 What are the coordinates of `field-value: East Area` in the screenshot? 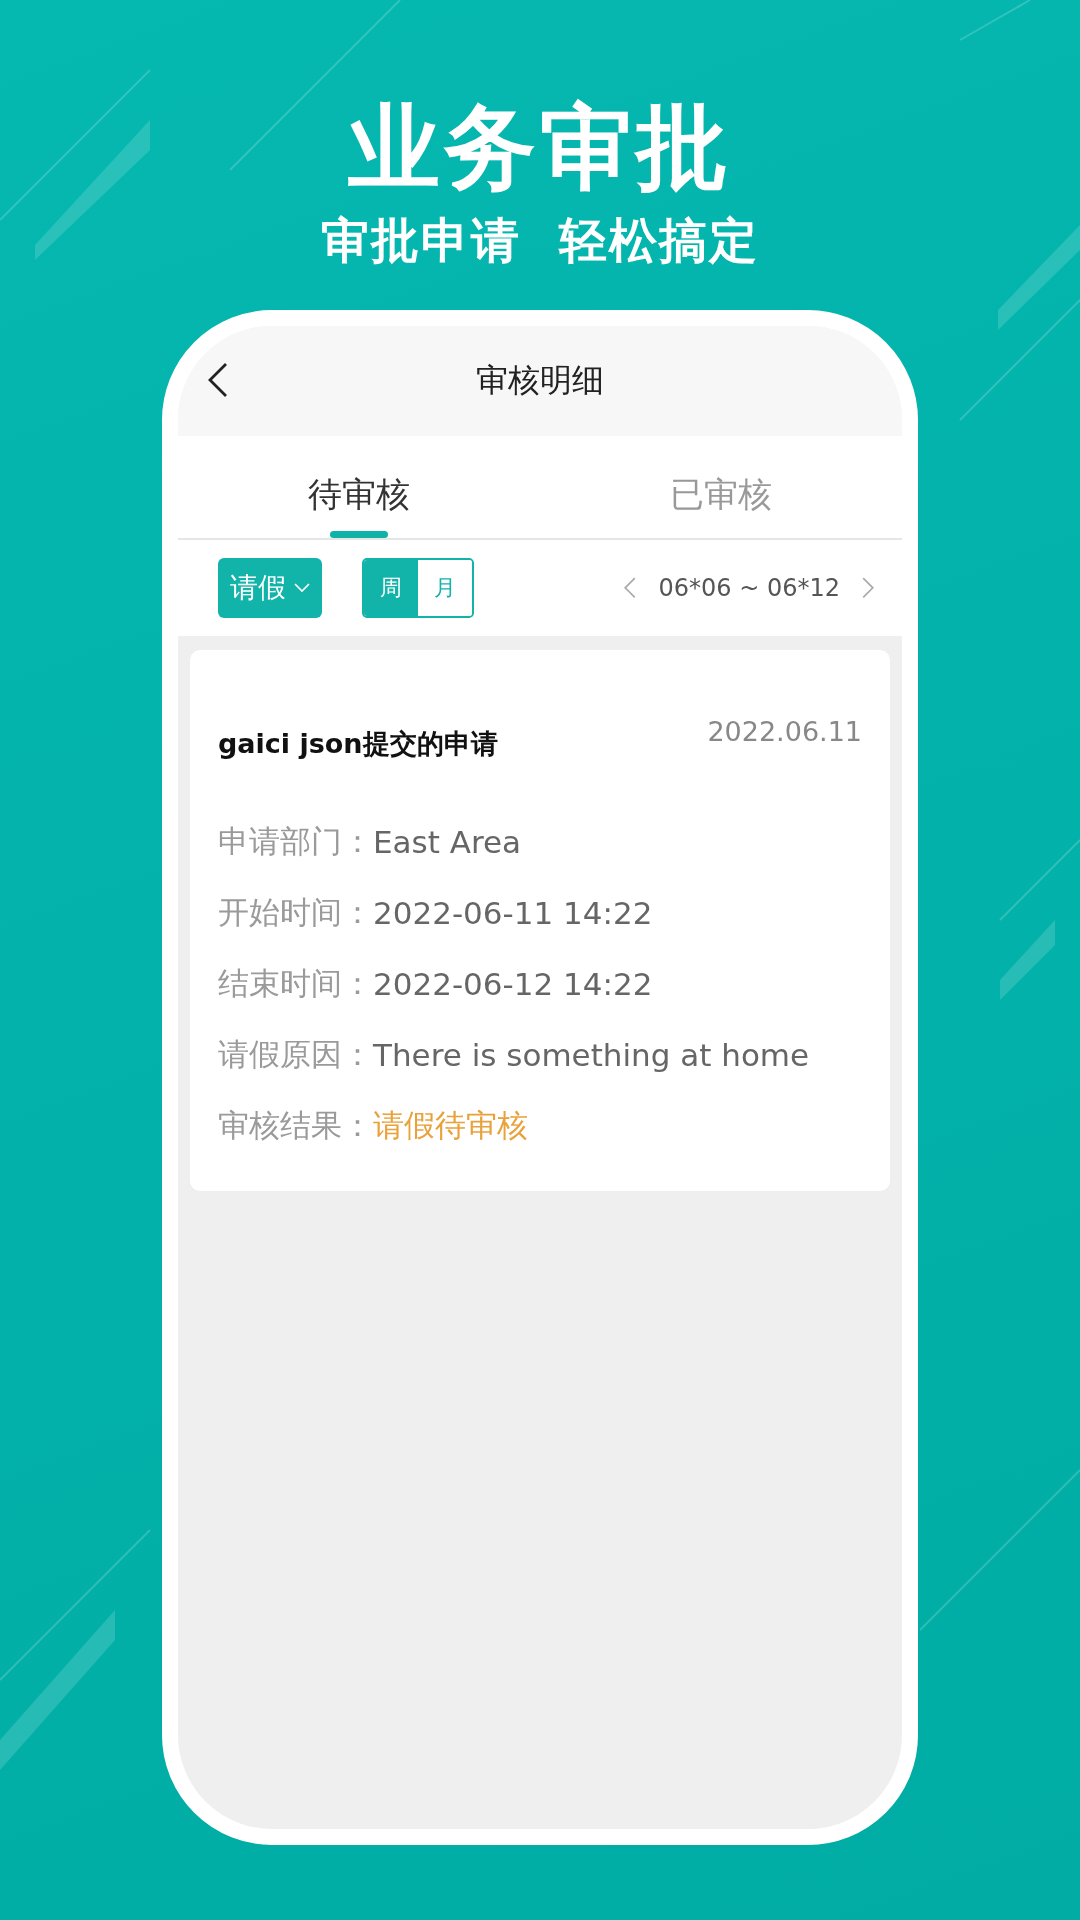 It's located at (447, 841).